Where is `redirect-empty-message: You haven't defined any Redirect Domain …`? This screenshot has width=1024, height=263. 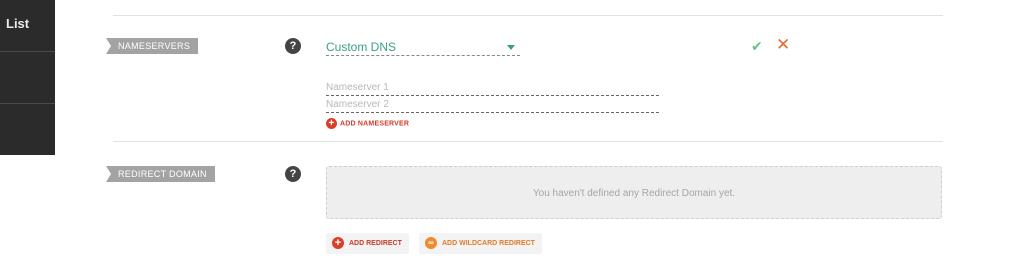 redirect-empty-message: You haven't defined any Redirect Domain … is located at coordinates (634, 193).